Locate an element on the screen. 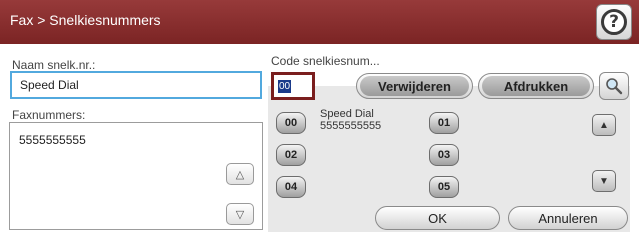 Image resolution: width=639 pixels, height=241 pixels. fax-numbers-label: Faxnummers: is located at coordinates (49, 115).